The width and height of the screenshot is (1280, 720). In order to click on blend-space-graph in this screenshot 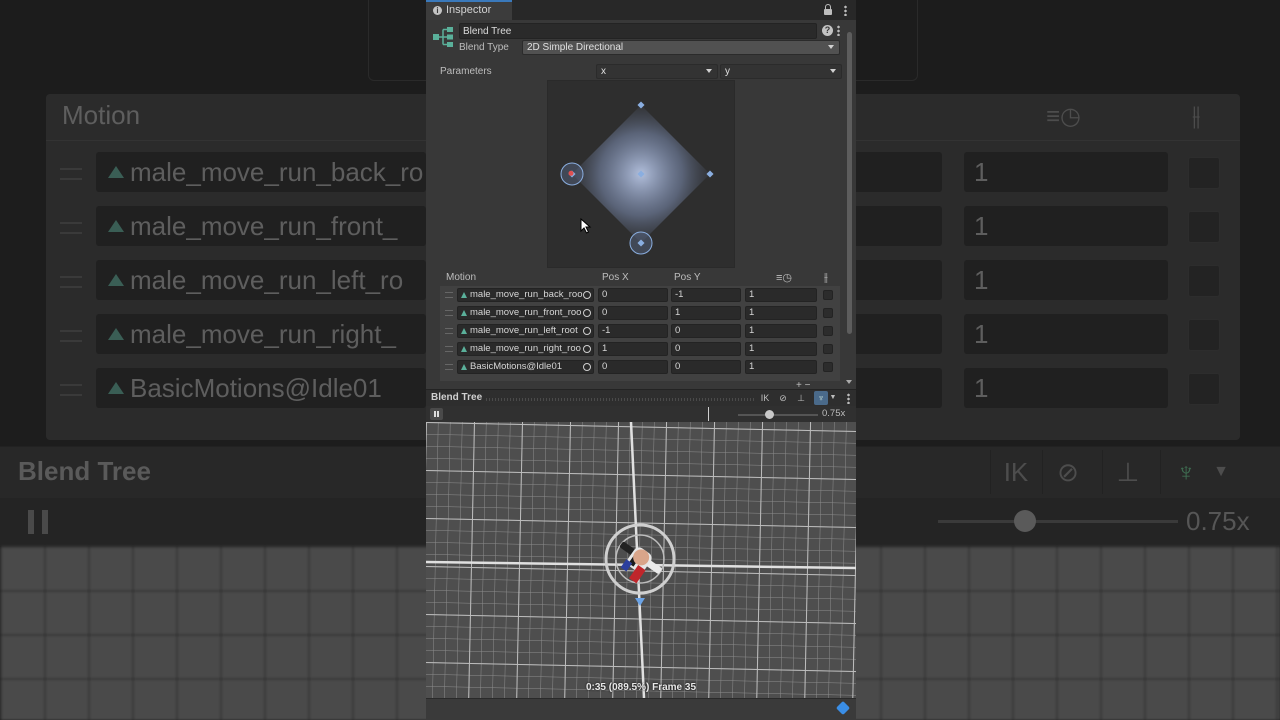, I will do `click(641, 174)`.